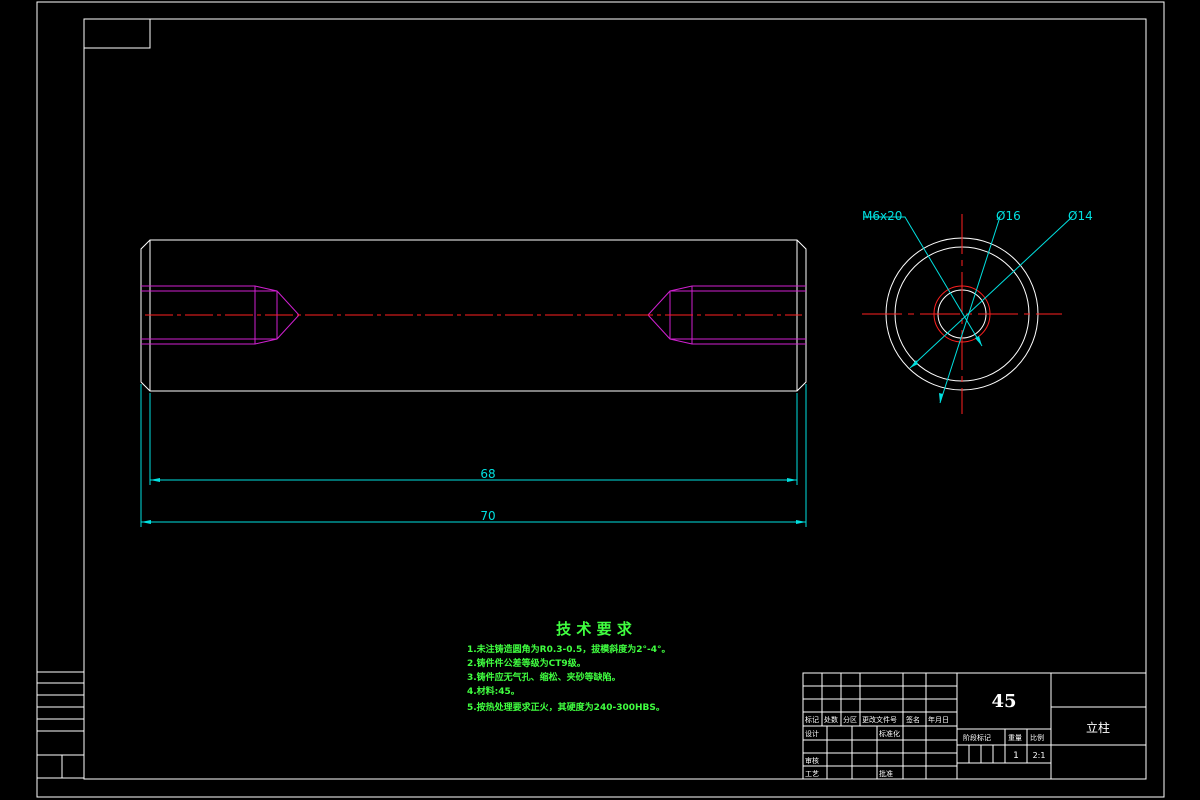 This screenshot has width=1200, height=800. What do you see at coordinates (1080, 216) in the screenshot?
I see `dia14-label: Ø14` at bounding box center [1080, 216].